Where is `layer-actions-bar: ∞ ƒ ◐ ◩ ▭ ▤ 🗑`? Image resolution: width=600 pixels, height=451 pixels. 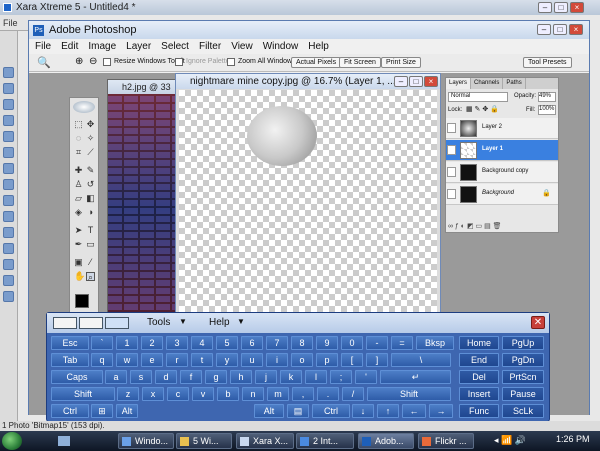
layer-actions-bar: ∞ ƒ ◐ ◩ ▭ ▤ 🗑 is located at coordinates (502, 226).